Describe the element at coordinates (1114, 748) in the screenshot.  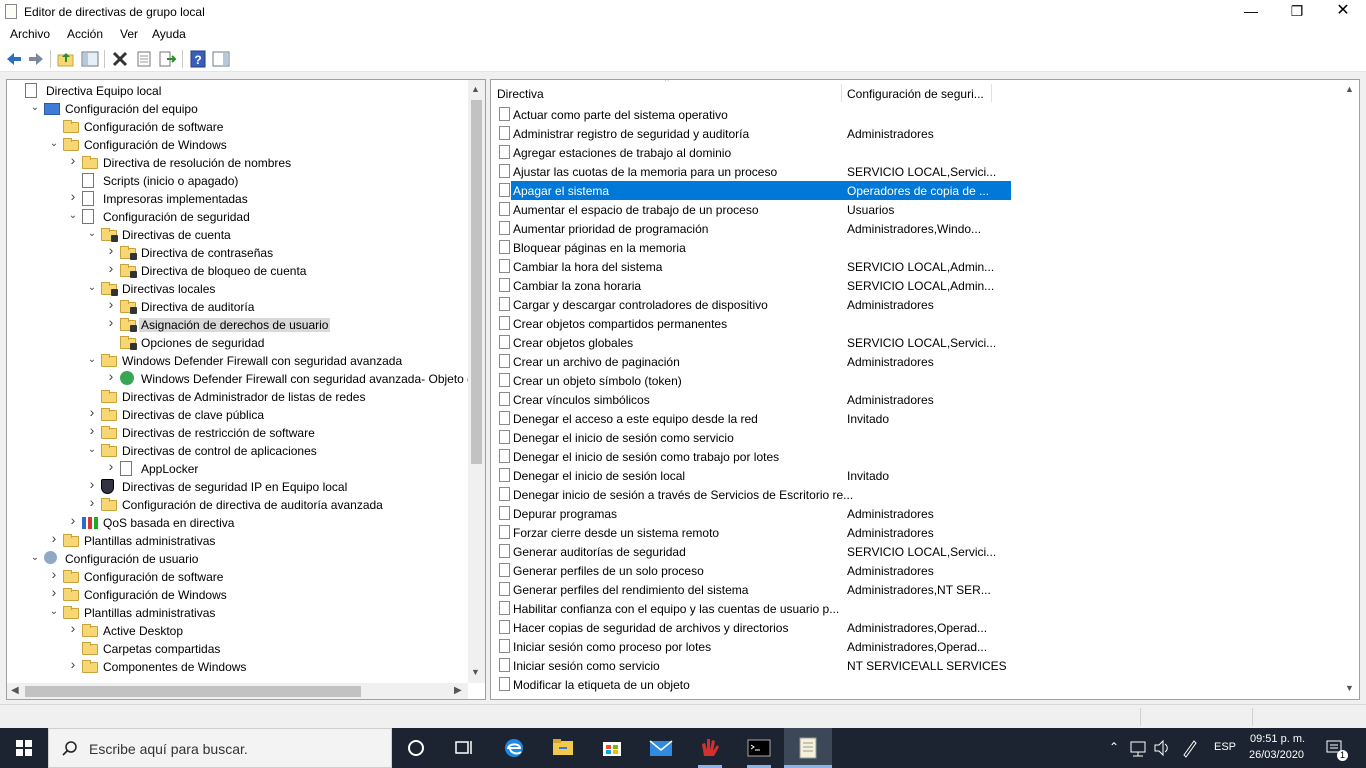
I see `show-hidden-icons-button: ⌃` at that location.